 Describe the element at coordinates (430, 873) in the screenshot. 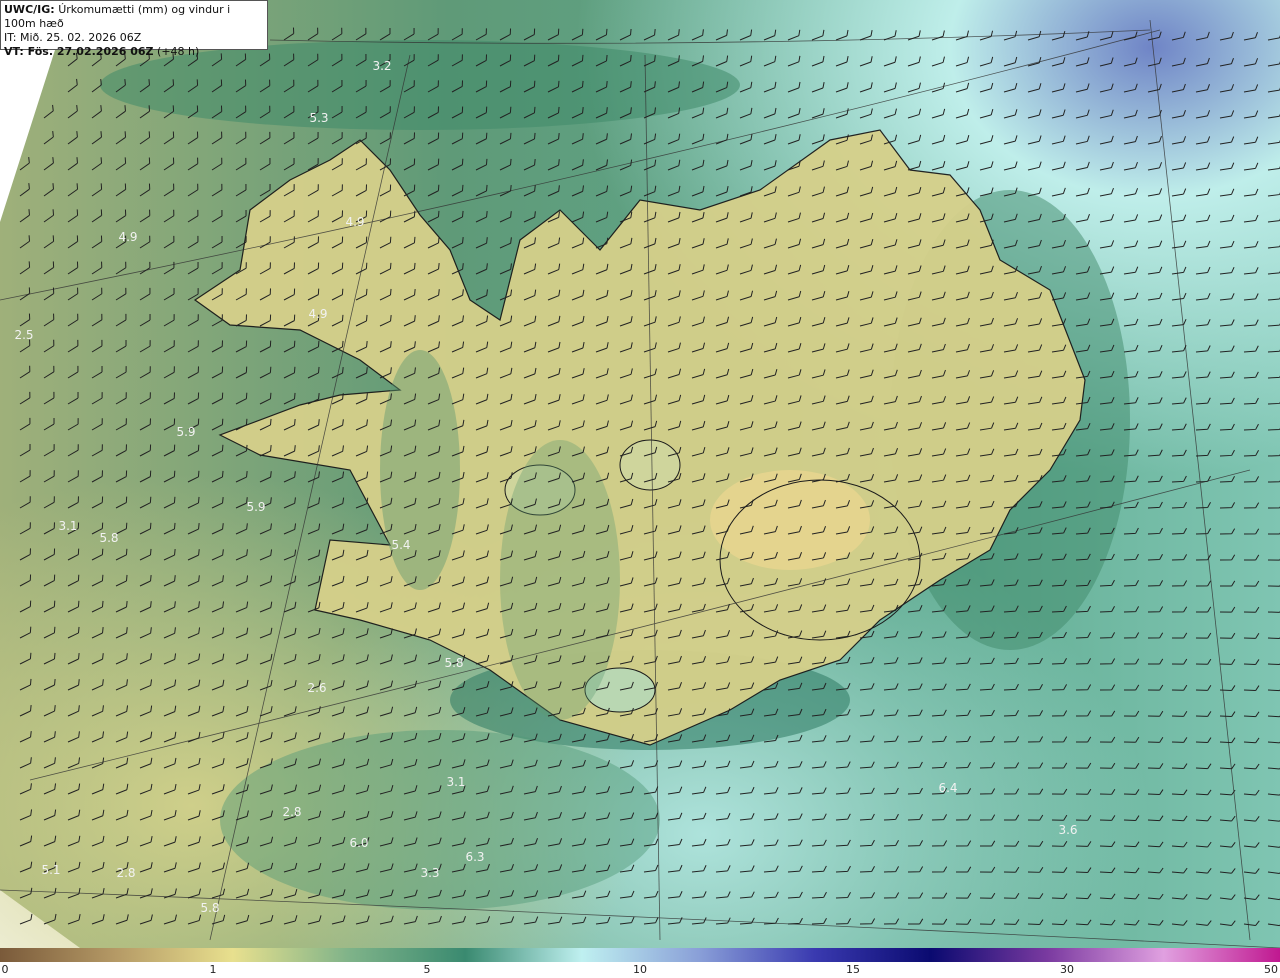

I see `value-label: 3.3` at that location.